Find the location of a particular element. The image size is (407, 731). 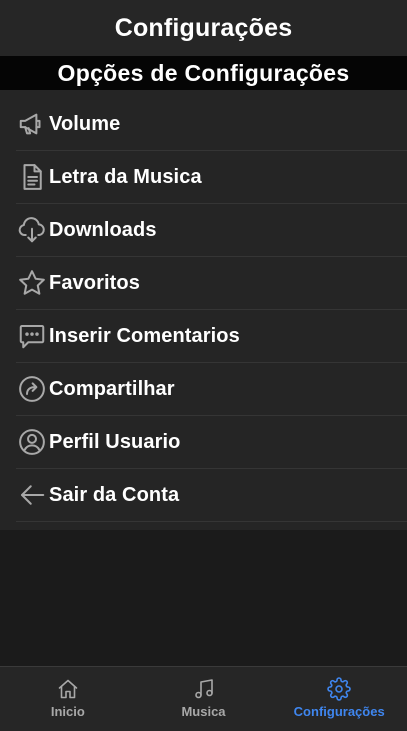

section-title: Opções de Configurações is located at coordinates (203, 72).